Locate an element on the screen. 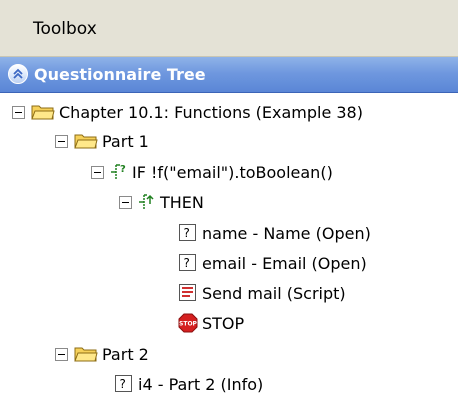 The image size is (458, 416). tree-node-if: ? IF !f("email").toBoolean() is located at coordinates (212, 172).